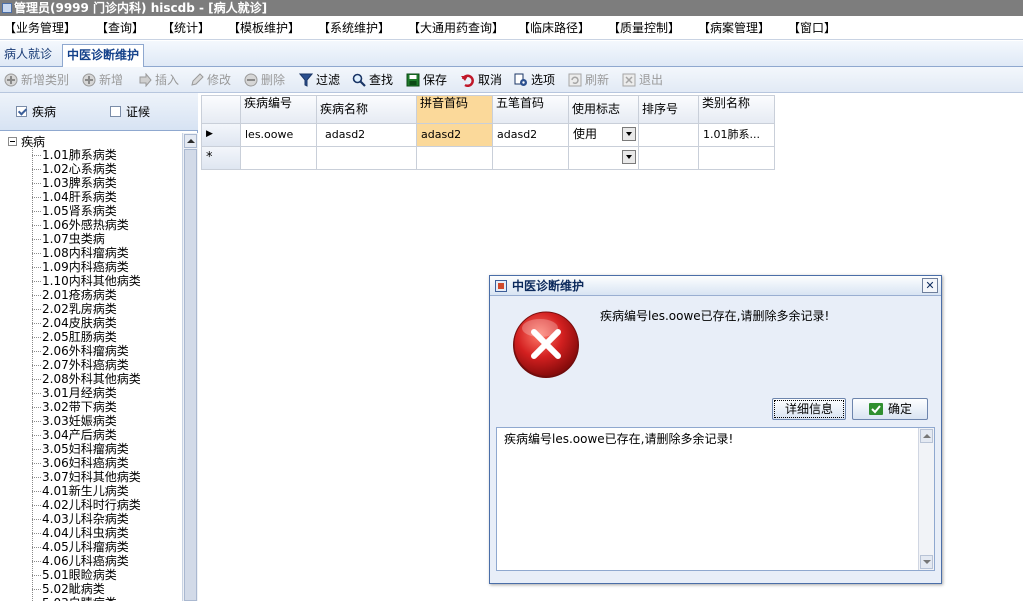 The width and height of the screenshot is (1023, 601). What do you see at coordinates (130, 111) in the screenshot?
I see `syndrome-filter-checkbox: 证候` at bounding box center [130, 111].